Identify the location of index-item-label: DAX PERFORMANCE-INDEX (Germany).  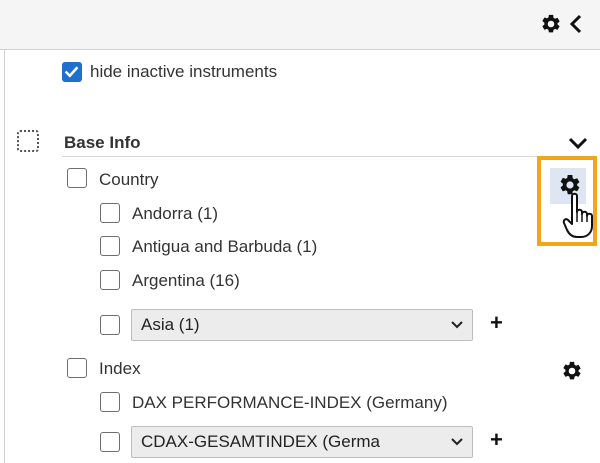
(290, 402).